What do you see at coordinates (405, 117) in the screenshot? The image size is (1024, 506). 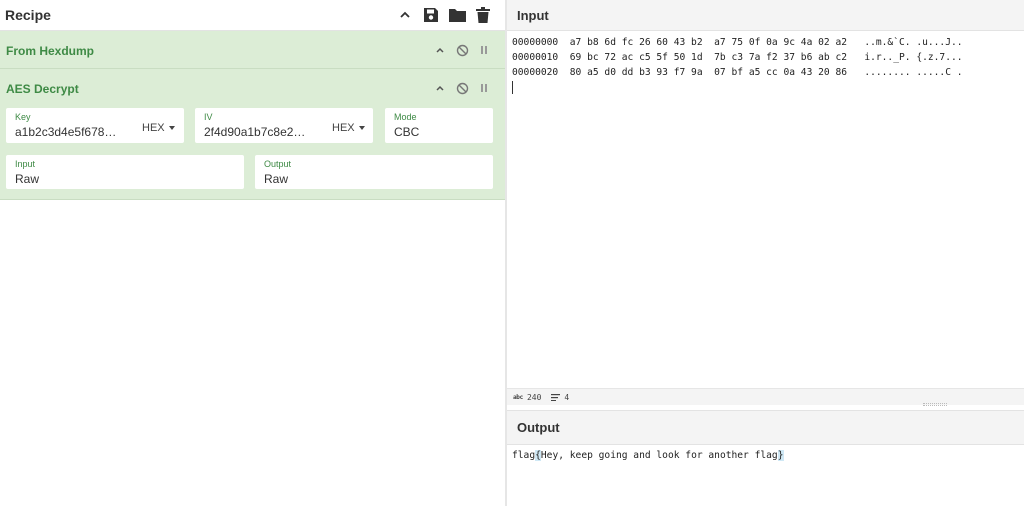 I see `mode-label: Mode` at bounding box center [405, 117].